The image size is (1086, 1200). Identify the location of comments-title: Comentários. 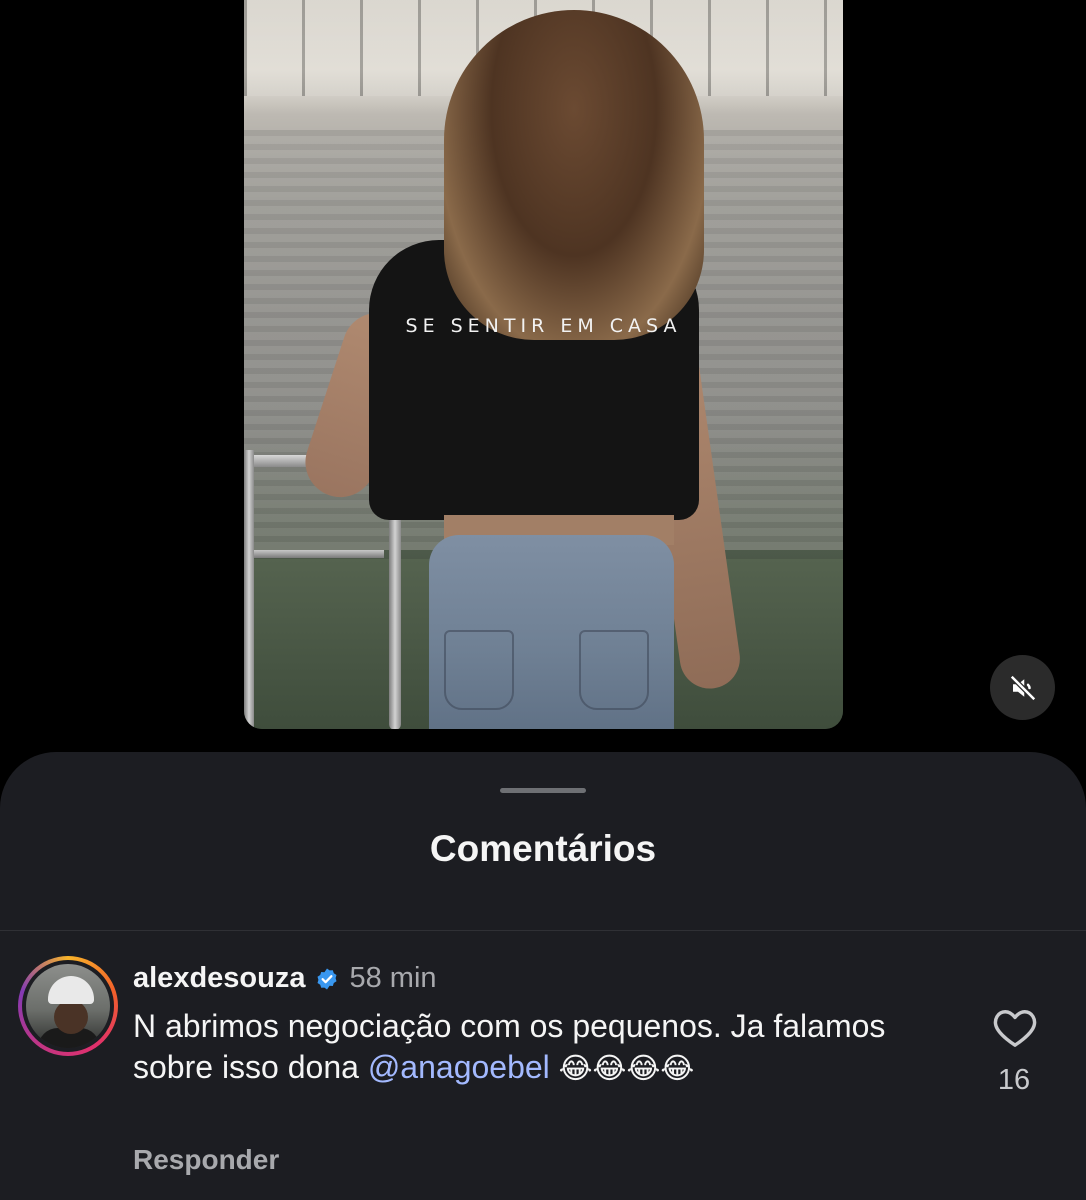
(543, 848).